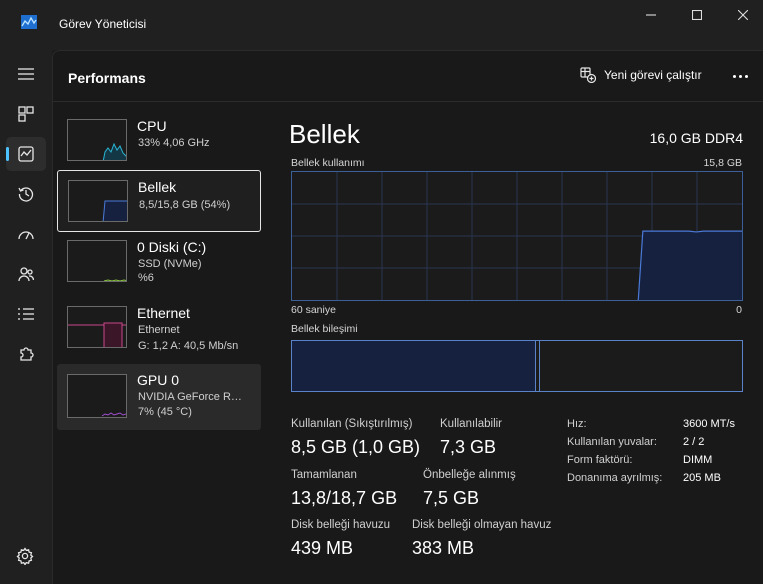  What do you see at coordinates (740, 76) in the screenshot?
I see `more-options-button` at bounding box center [740, 76].